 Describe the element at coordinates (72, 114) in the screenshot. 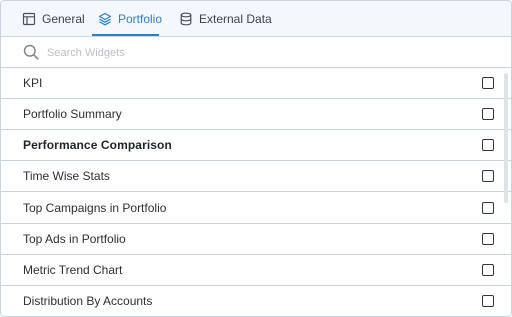

I see `list-item-label: Portfolio Summary` at that location.